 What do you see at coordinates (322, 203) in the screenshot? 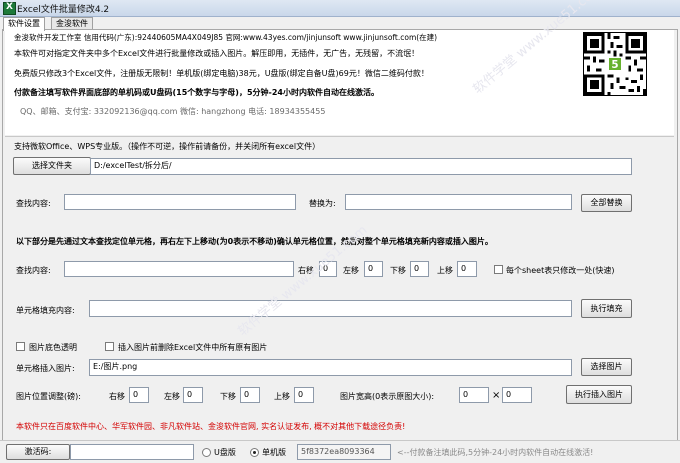
I see `replace-label: 替换为:` at bounding box center [322, 203].